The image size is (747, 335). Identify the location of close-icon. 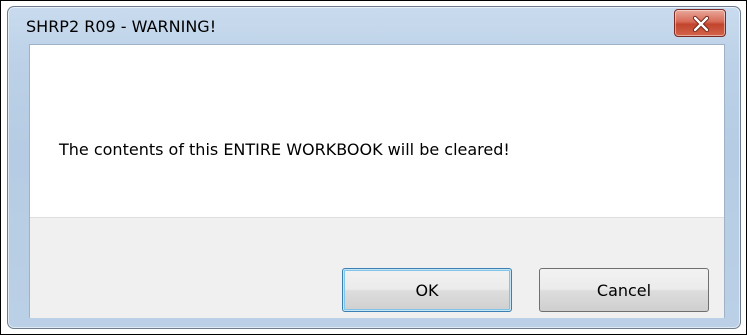
(701, 24).